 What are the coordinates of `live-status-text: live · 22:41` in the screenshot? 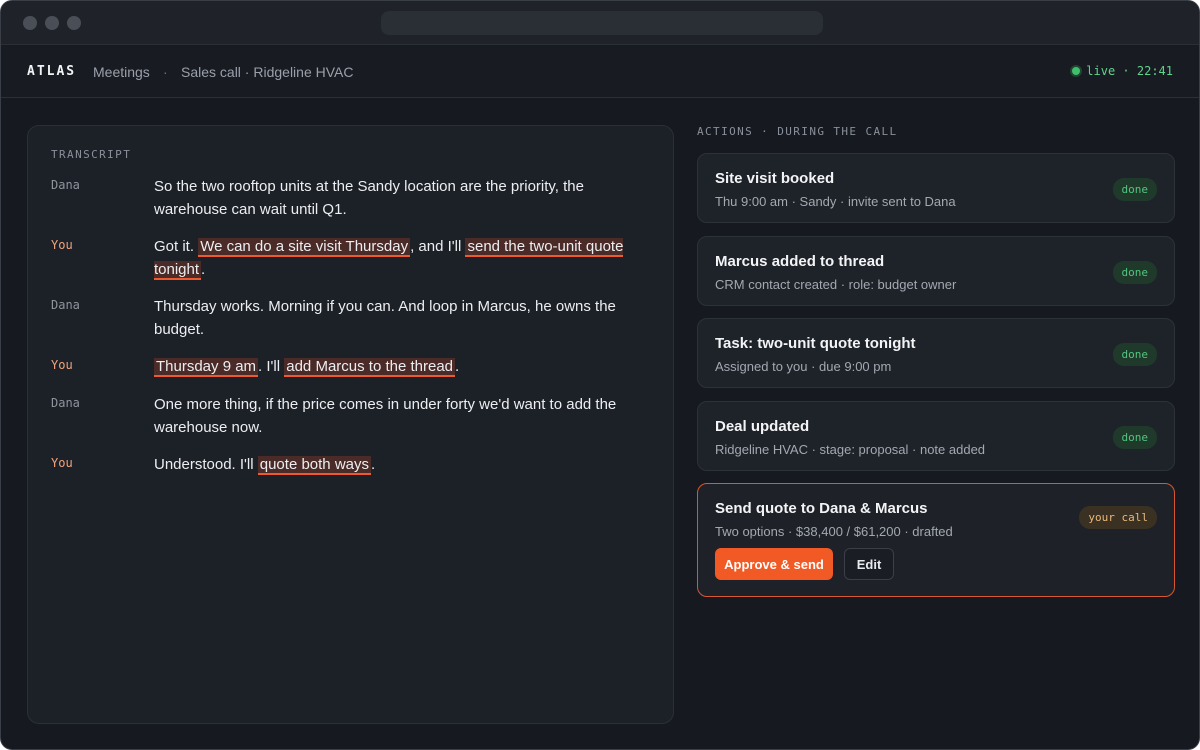 It's located at (1129, 71).